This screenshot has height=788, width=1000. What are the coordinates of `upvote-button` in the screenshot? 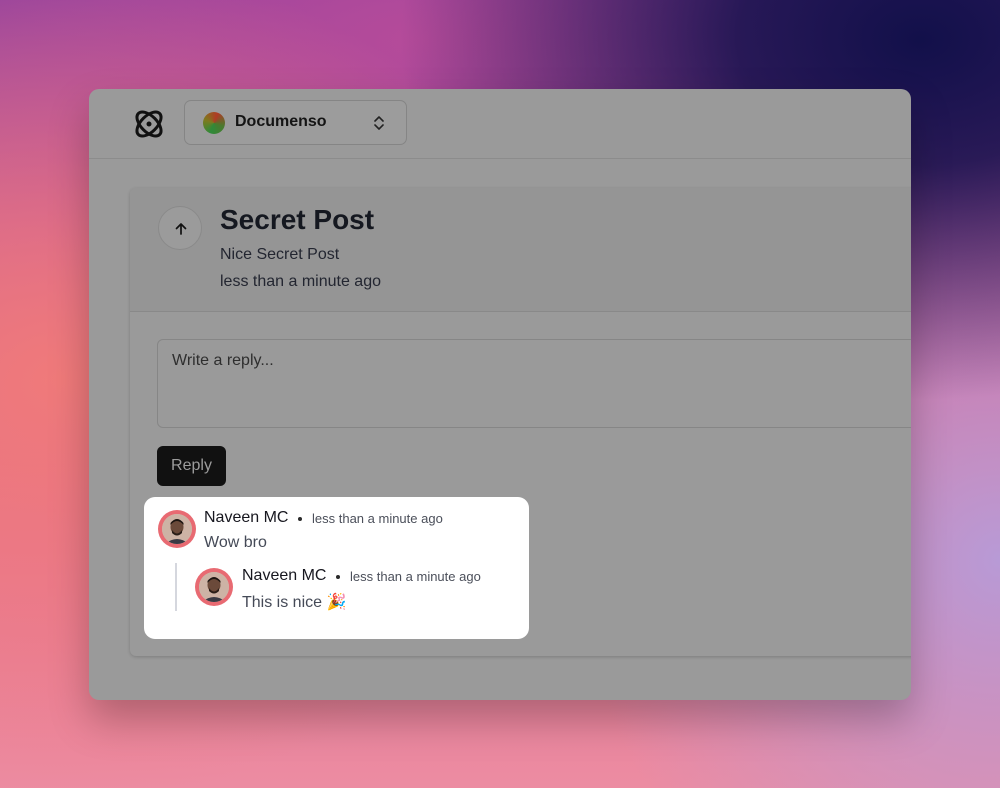 It's located at (180, 228).